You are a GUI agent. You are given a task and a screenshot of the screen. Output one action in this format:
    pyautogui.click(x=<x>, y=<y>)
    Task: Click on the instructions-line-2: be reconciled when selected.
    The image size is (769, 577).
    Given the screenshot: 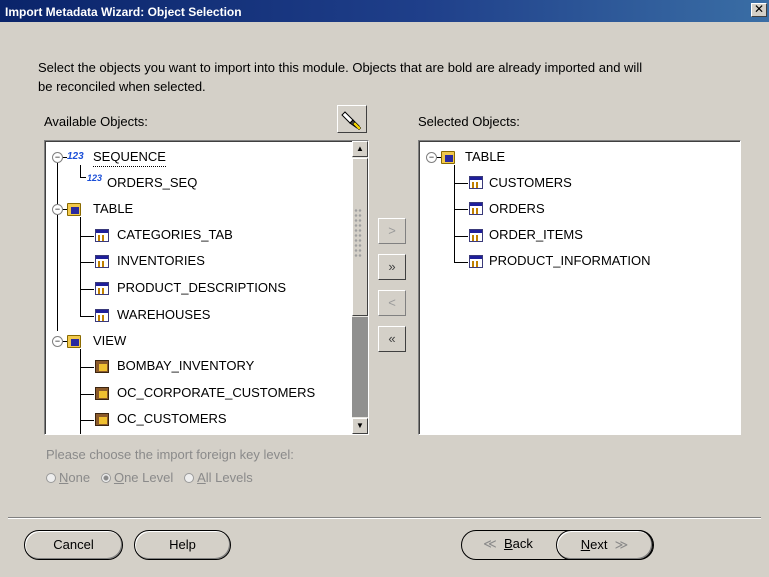 What is the action you would take?
    pyautogui.click(x=122, y=86)
    